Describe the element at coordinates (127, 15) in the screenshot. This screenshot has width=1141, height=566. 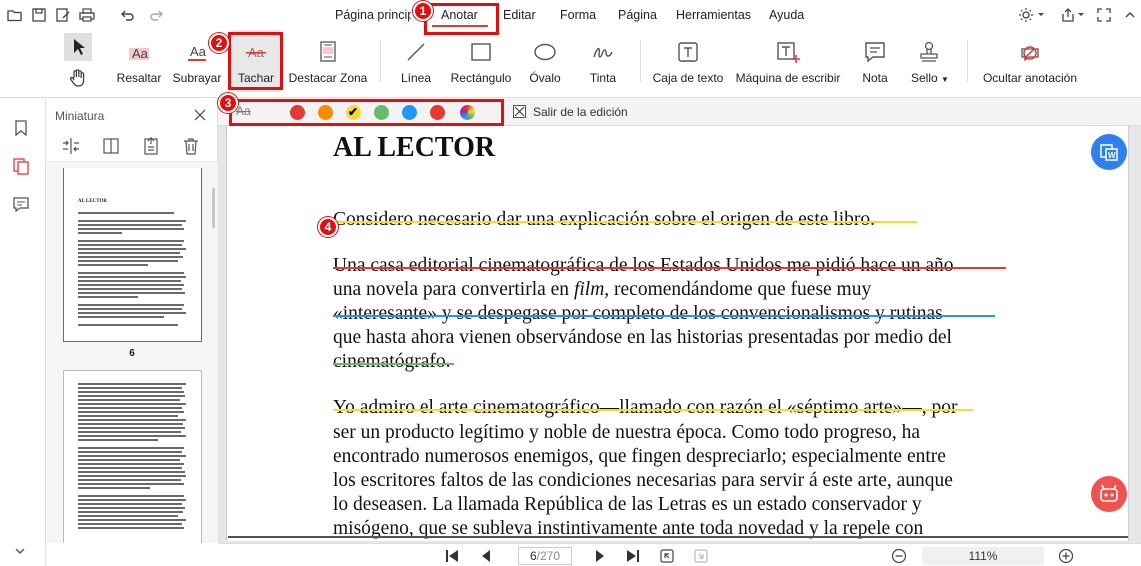
I see `undo-icon` at that location.